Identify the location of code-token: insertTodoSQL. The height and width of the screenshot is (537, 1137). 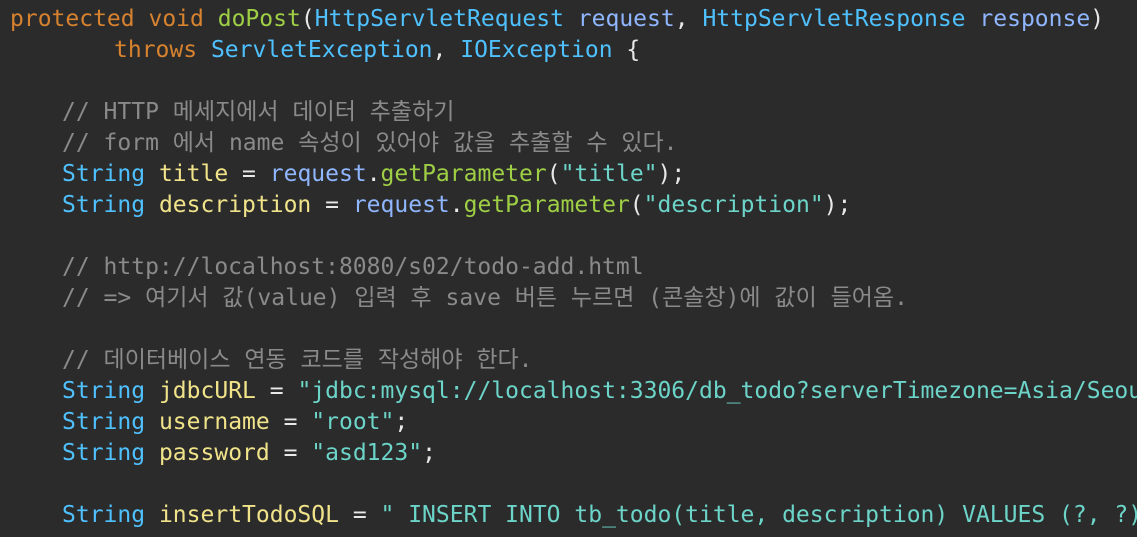
(248, 515).